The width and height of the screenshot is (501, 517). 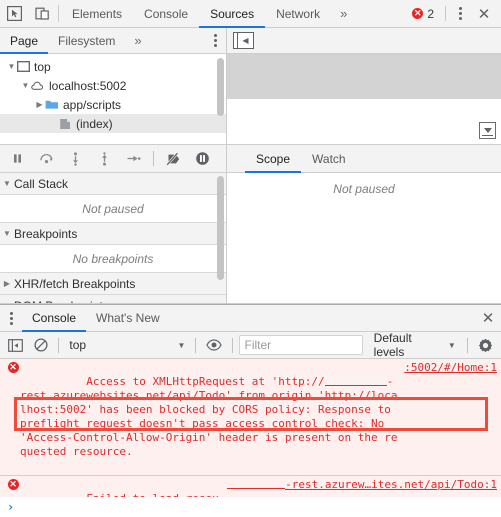 What do you see at coordinates (113, 184) in the screenshot?
I see `section-call-stack: ▼ Call Stack` at bounding box center [113, 184].